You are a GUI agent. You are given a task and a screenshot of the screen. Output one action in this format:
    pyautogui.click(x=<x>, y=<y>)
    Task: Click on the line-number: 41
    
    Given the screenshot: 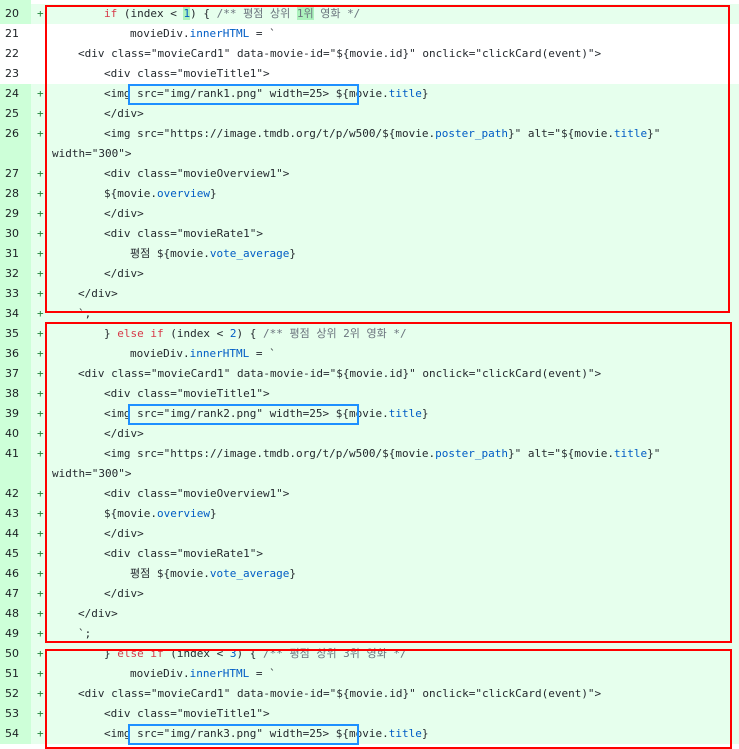 What is the action you would take?
    pyautogui.click(x=15, y=454)
    